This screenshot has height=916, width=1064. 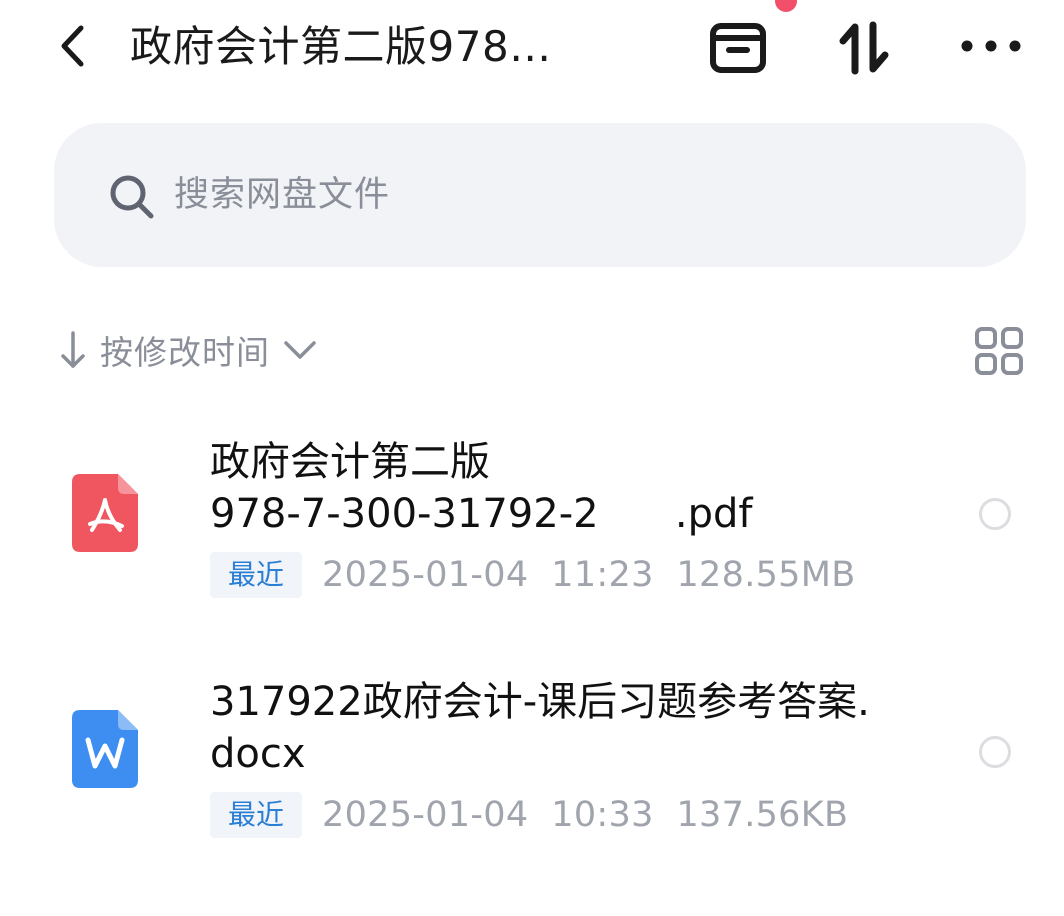 I want to click on sort-arrows-icon, so click(x=864, y=48).